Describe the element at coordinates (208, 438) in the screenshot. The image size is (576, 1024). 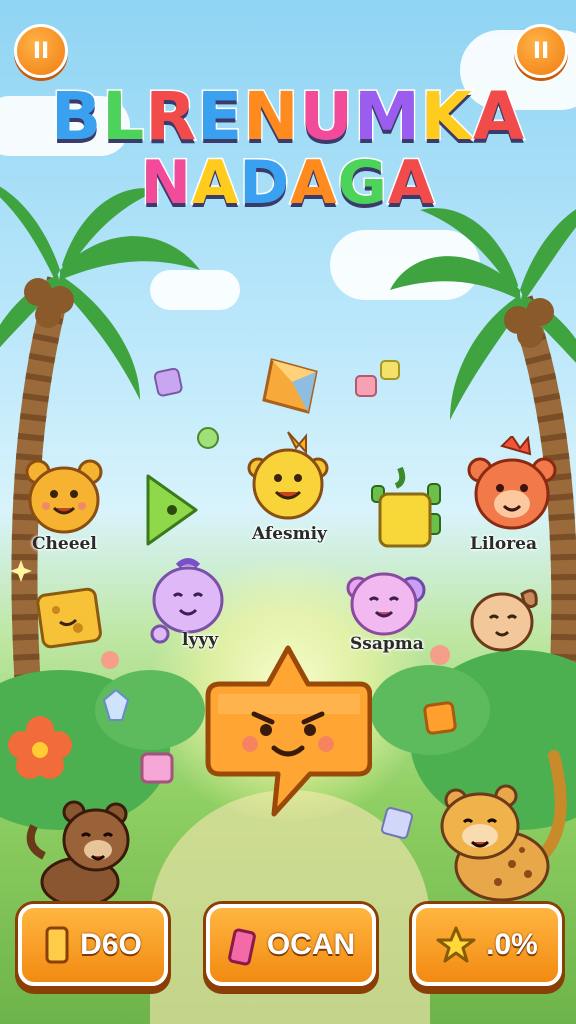
I see `gem-green` at that location.